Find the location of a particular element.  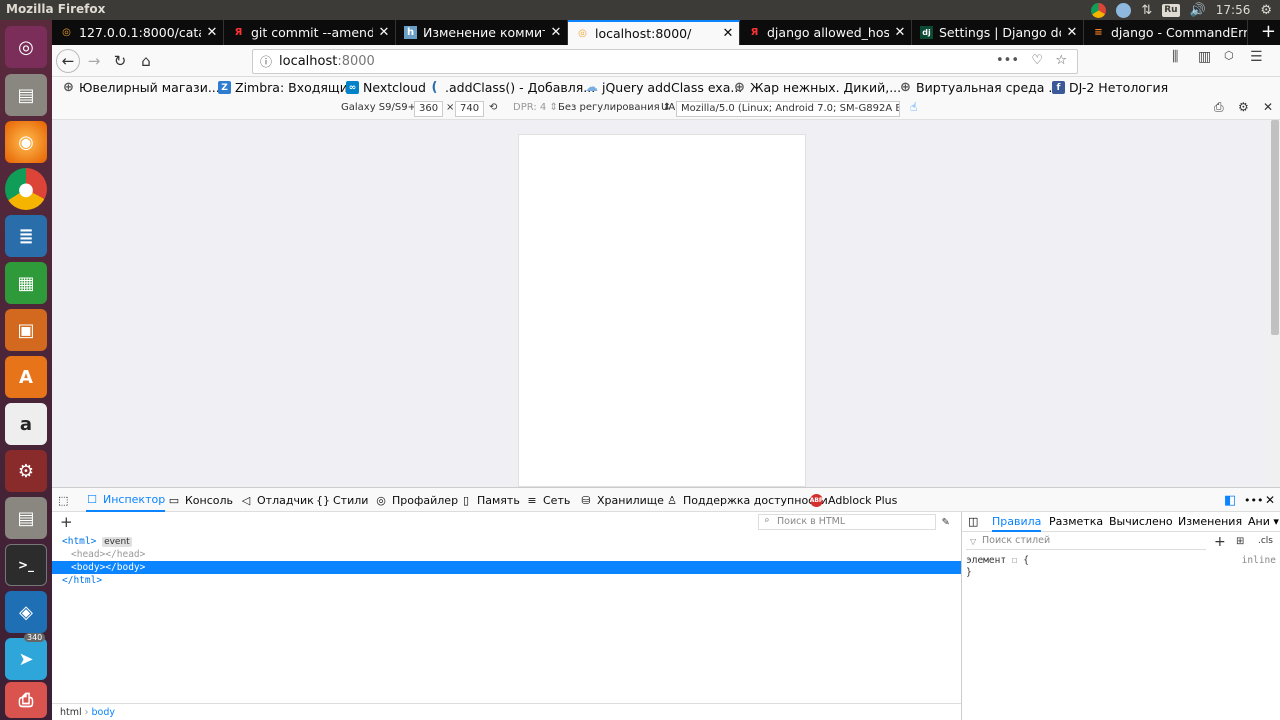

chrome-tray-icon is located at coordinates (1099, 10).